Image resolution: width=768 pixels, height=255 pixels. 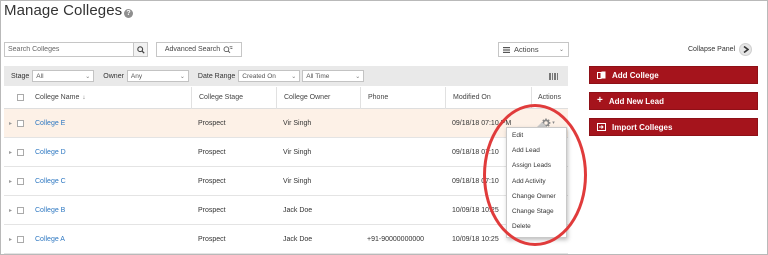 I want to click on college-name-cell: College C, so click(x=111, y=181).